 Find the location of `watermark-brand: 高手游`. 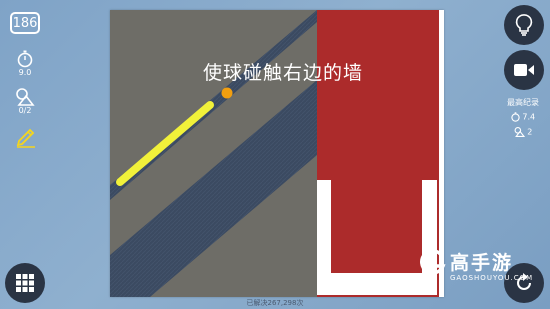

watermark-brand: 高手游 is located at coordinates (482, 263).